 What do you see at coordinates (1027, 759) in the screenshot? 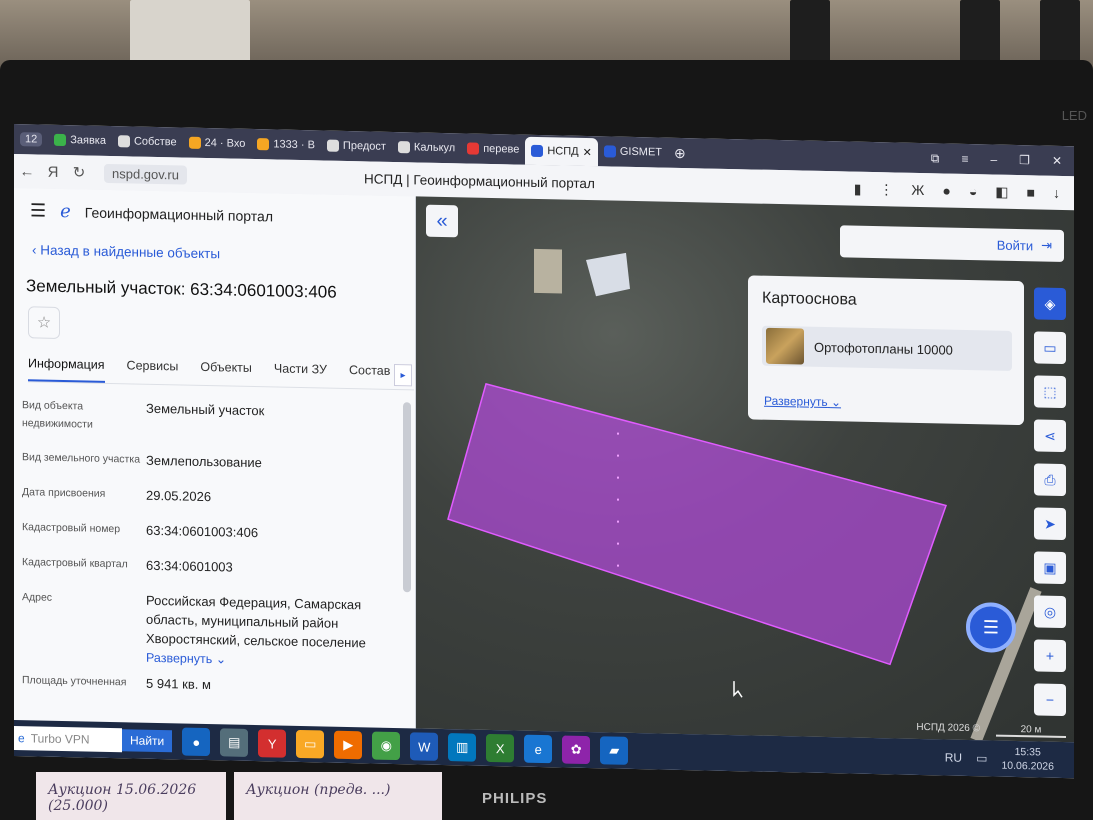
I see `clock: 15:35 10.06.2026` at bounding box center [1027, 759].